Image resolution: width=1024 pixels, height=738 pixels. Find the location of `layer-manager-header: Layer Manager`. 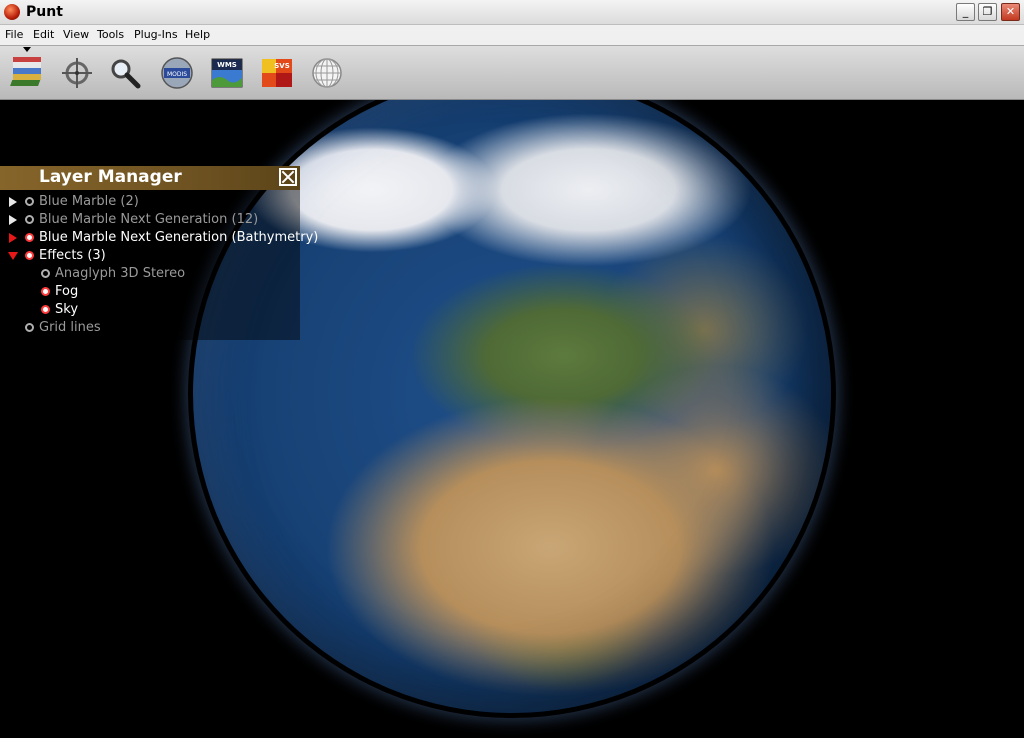

layer-manager-header: Layer Manager is located at coordinates (150, 178).